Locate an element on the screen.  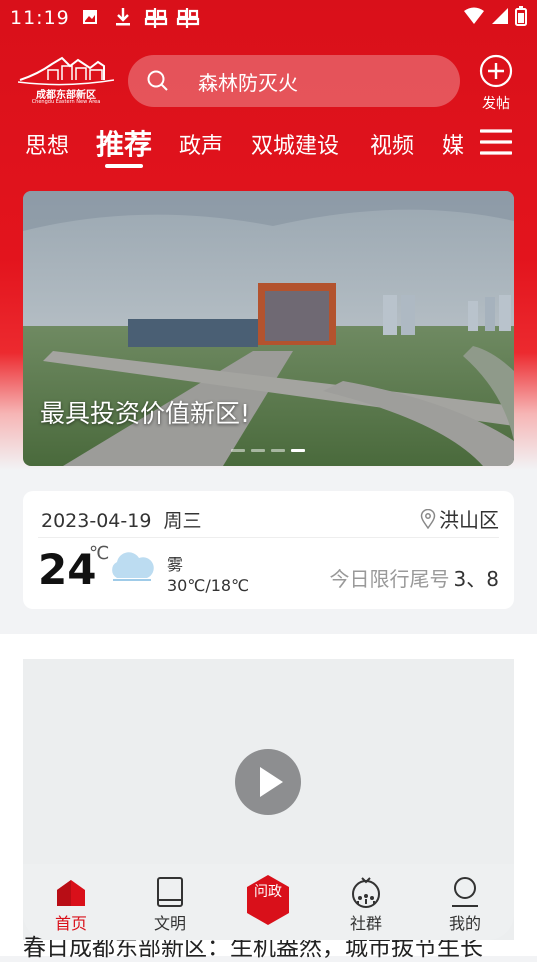
weather-temperature: 24 is located at coordinates (67, 569).